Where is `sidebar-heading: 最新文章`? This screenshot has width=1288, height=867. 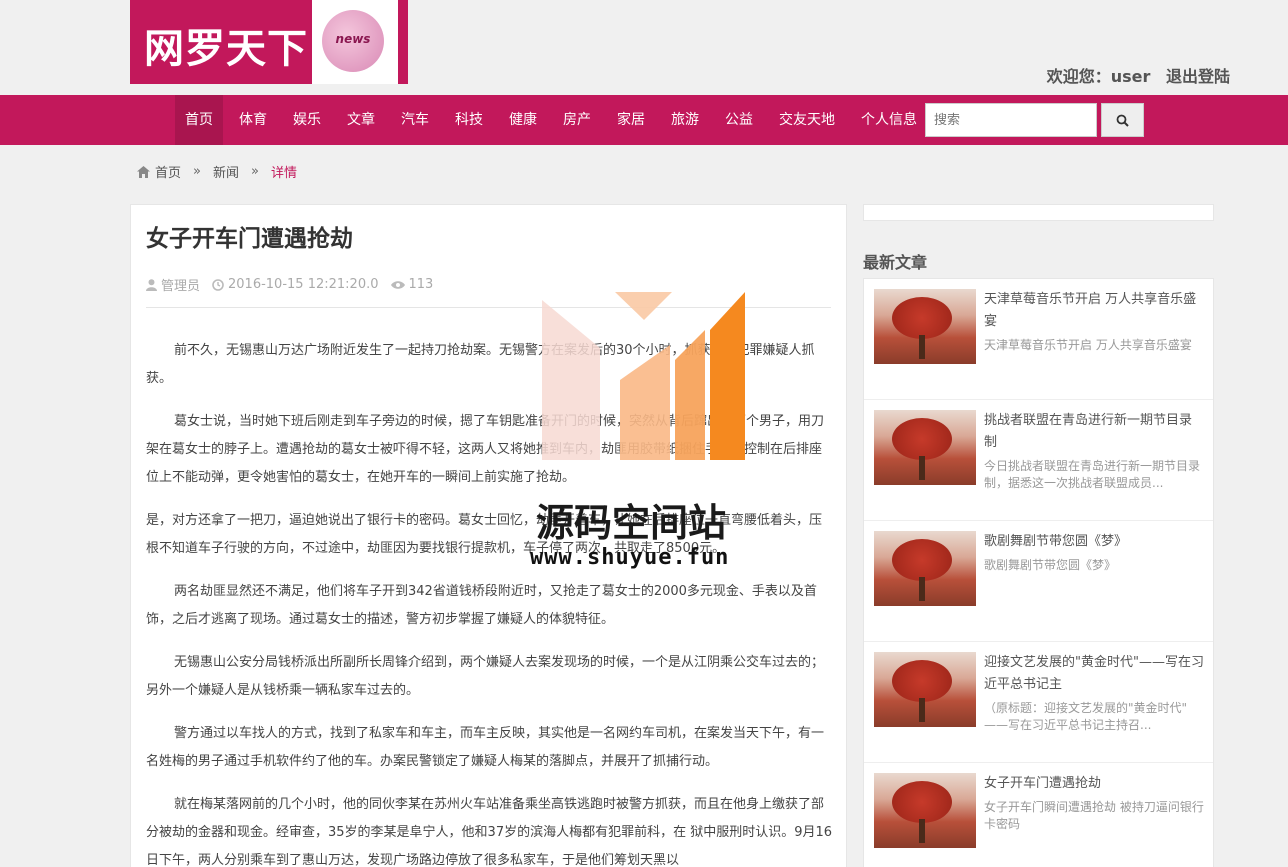
sidebar-heading: 最新文章 is located at coordinates (895, 262).